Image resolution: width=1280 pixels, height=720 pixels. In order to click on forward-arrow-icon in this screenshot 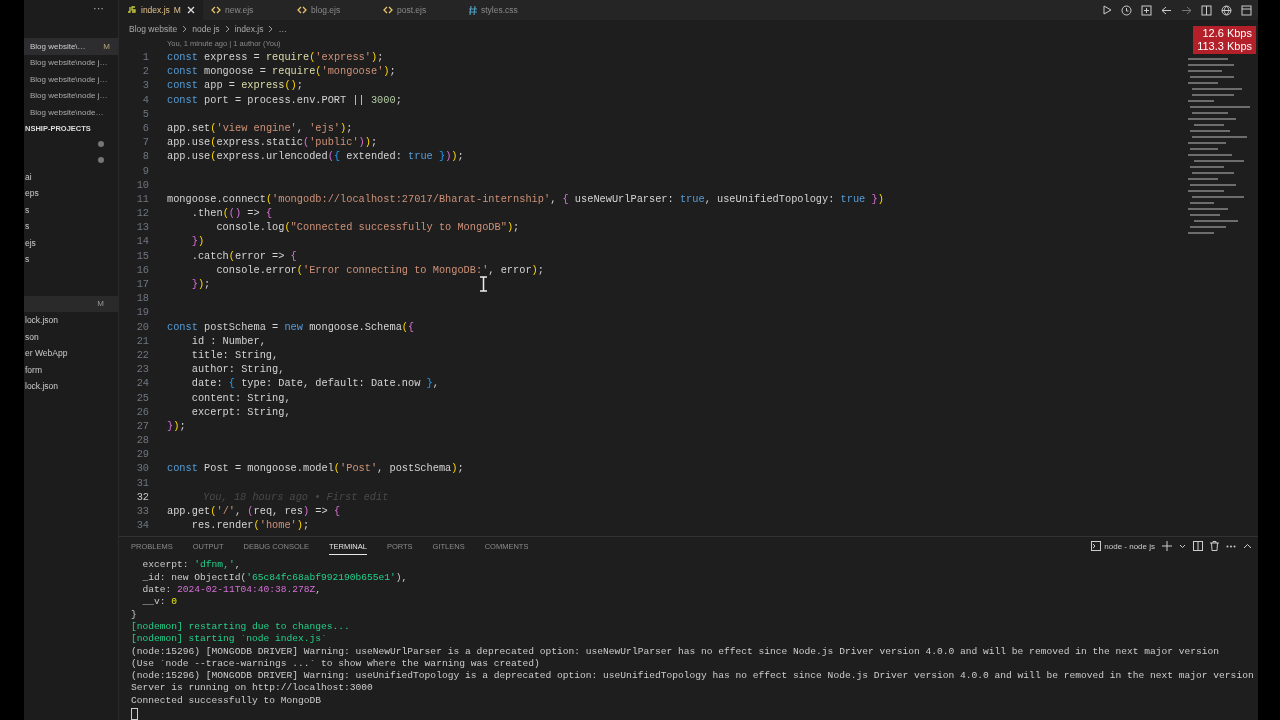, I will do `click(1186, 10)`.